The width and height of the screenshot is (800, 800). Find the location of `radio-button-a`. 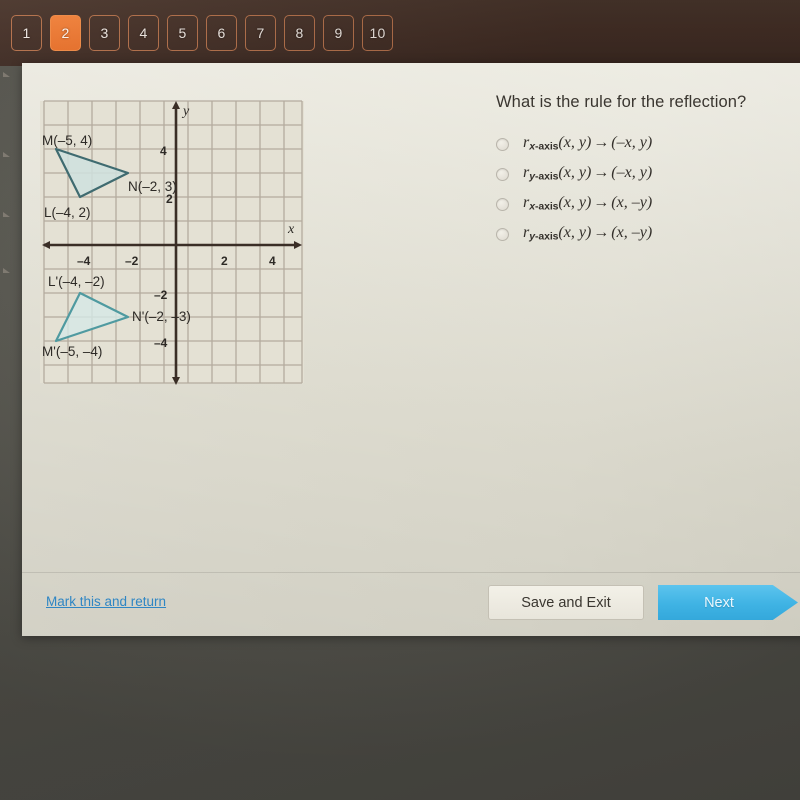

radio-button-a is located at coordinates (502, 144).